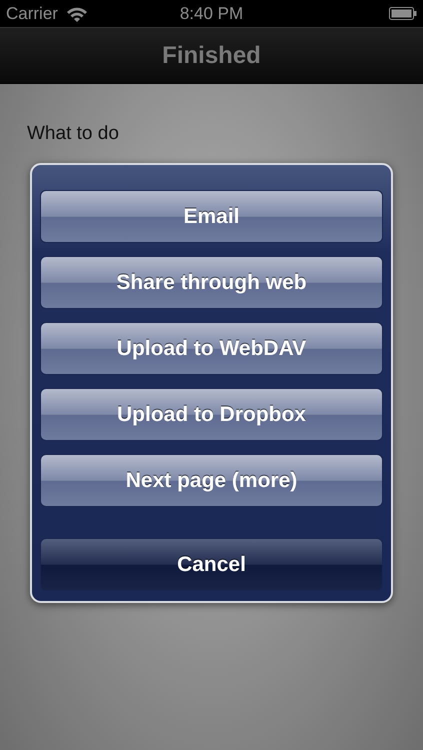 The width and height of the screenshot is (423, 750). Describe the element at coordinates (211, 282) in the screenshot. I see `sheet-button: Share through web` at that location.